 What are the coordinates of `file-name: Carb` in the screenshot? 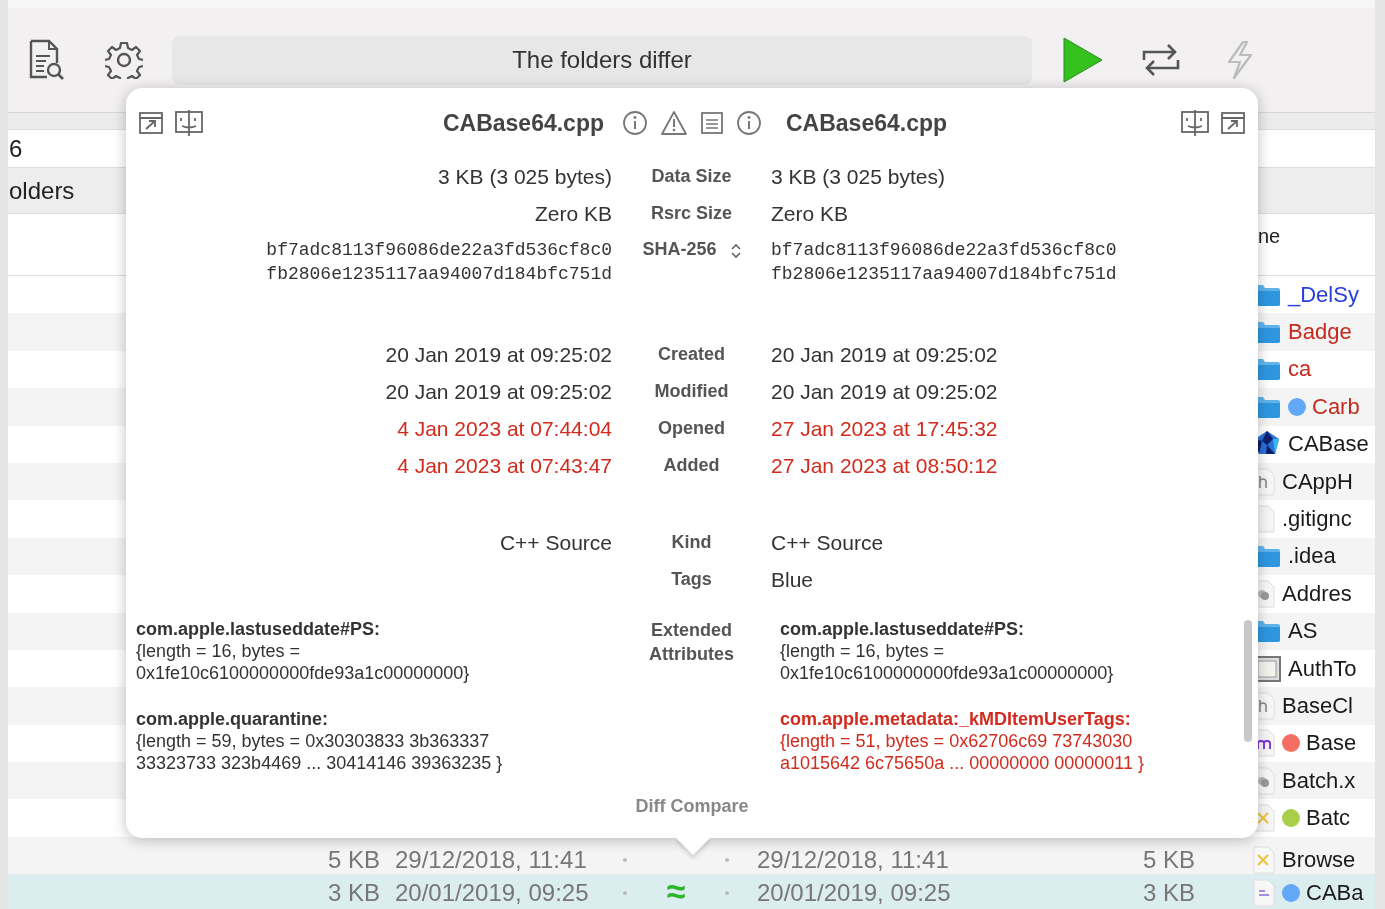 It's located at (1336, 406).